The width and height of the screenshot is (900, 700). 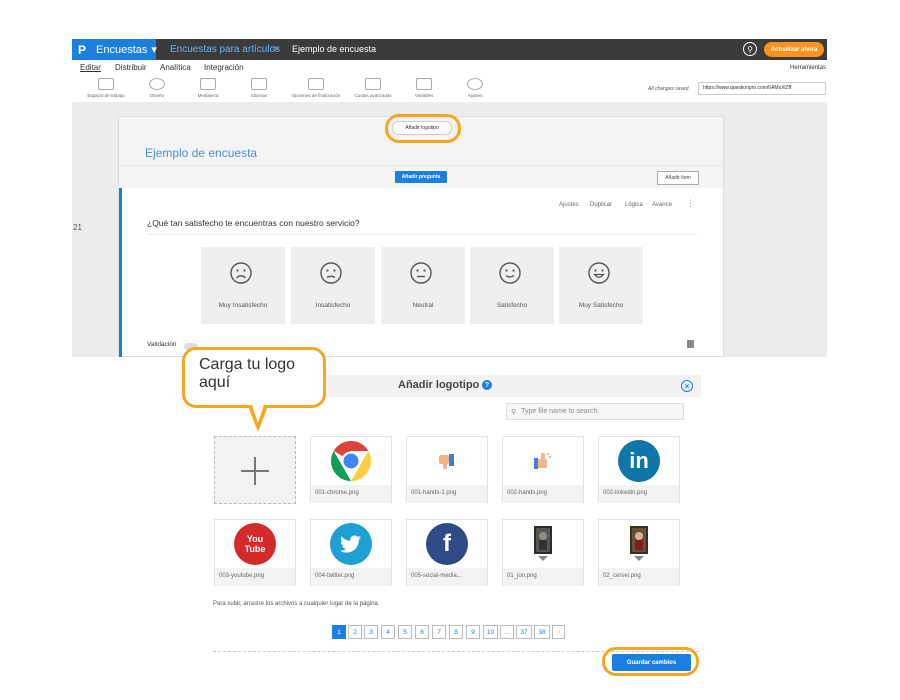 I want to click on workspace-icon, so click(x=106, y=84).